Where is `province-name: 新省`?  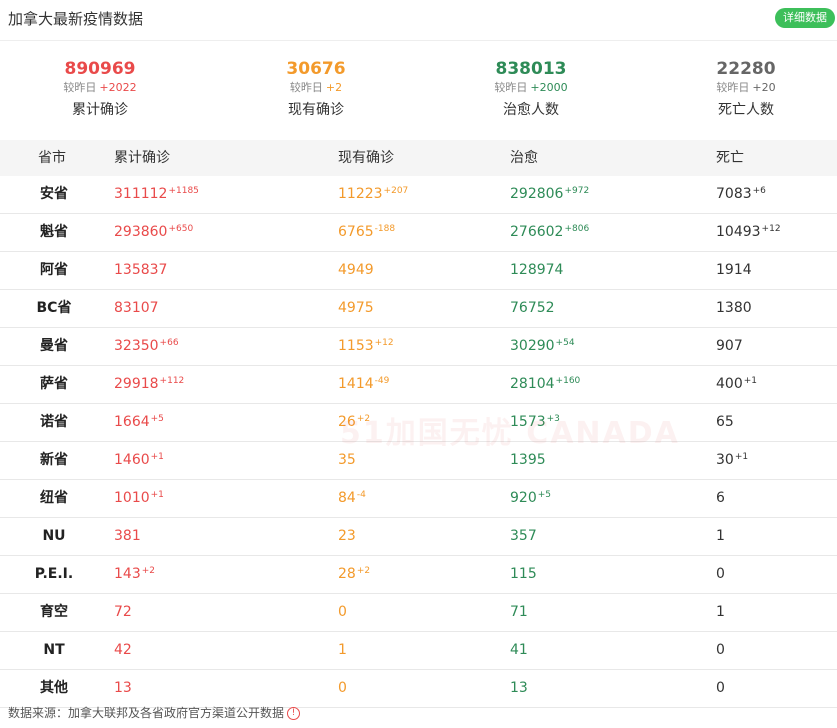
province-name: 新省 is located at coordinates (54, 460).